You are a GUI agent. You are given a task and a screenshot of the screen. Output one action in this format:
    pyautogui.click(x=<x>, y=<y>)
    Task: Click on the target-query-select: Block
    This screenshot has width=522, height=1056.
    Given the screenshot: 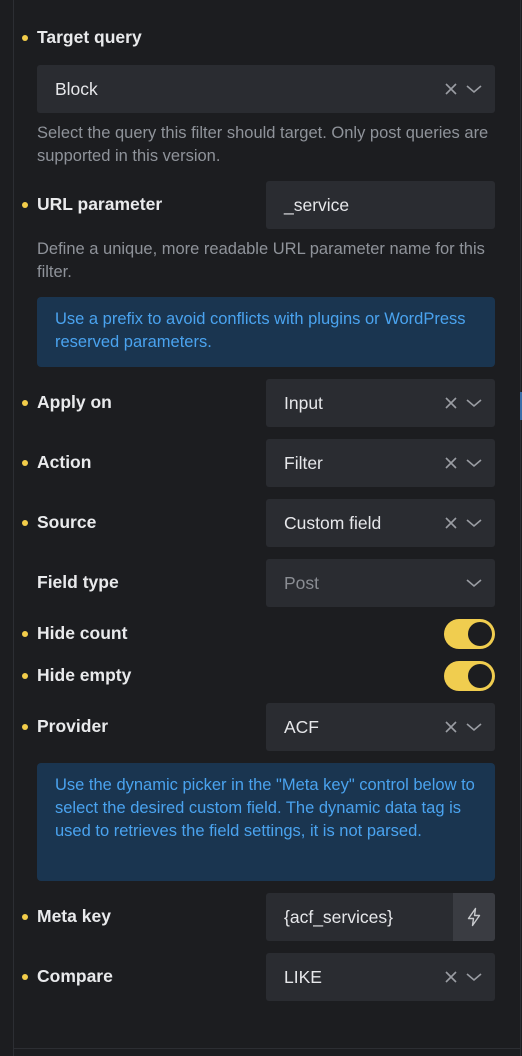 What is the action you would take?
    pyautogui.click(x=266, y=89)
    